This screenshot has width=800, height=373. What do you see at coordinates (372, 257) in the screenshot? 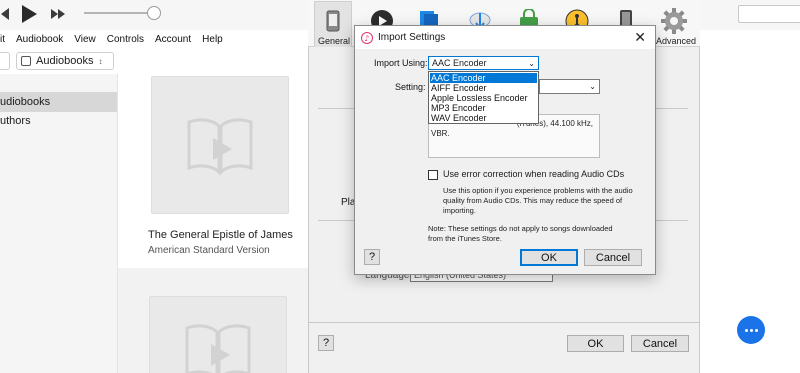
I see `dialog-help-button: ?` at bounding box center [372, 257].